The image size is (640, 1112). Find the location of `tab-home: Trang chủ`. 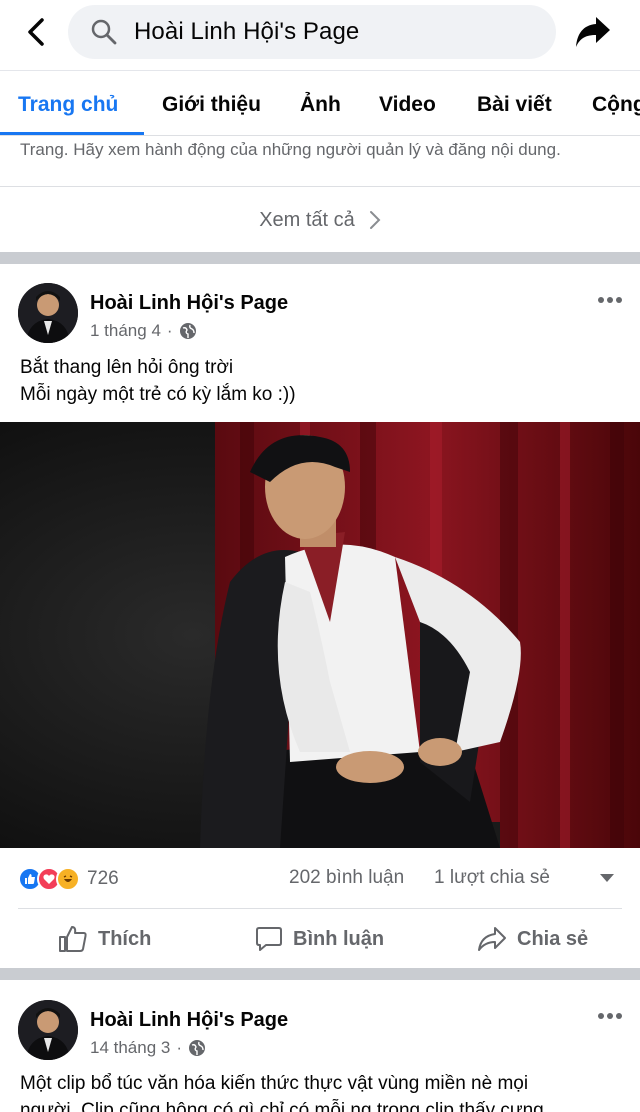

tab-home: Trang chủ is located at coordinates (68, 103).